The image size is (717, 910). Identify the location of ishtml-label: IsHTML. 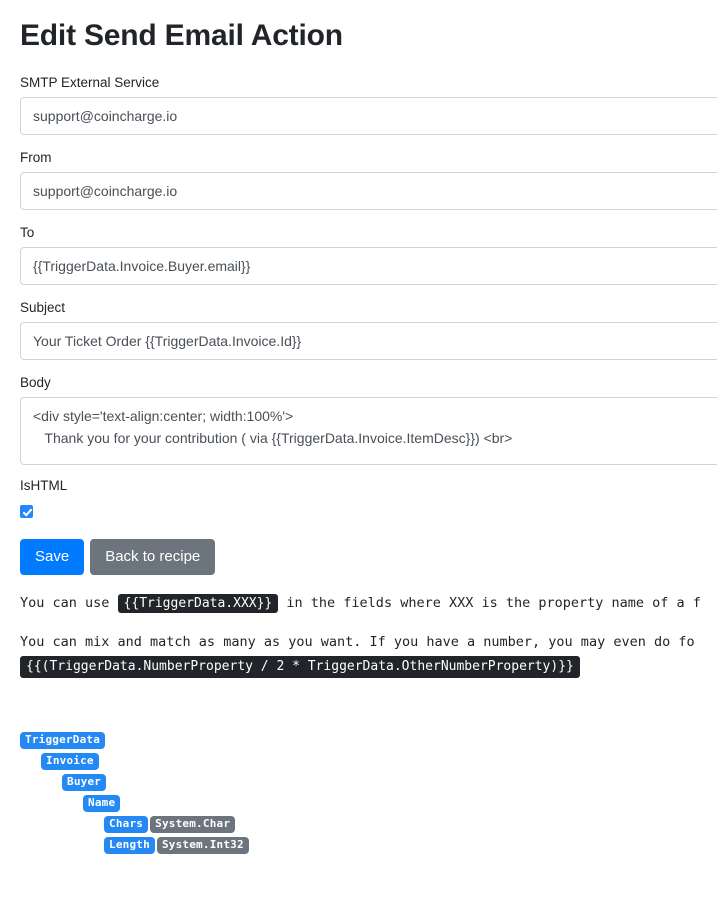
(44, 485).